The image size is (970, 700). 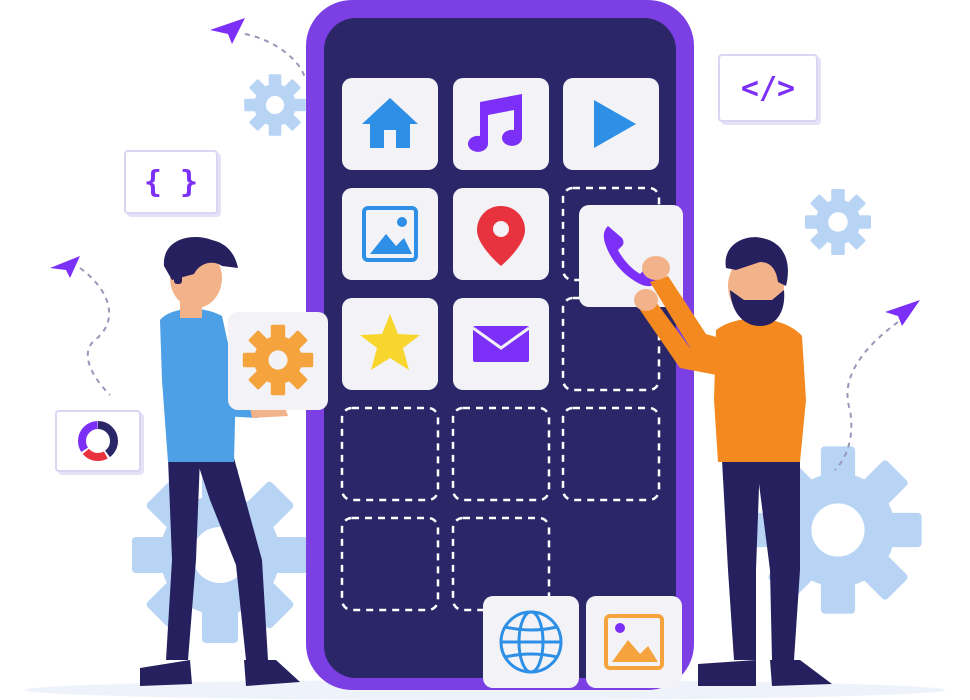 What do you see at coordinates (531, 642) in the screenshot?
I see `globe-tile` at bounding box center [531, 642].